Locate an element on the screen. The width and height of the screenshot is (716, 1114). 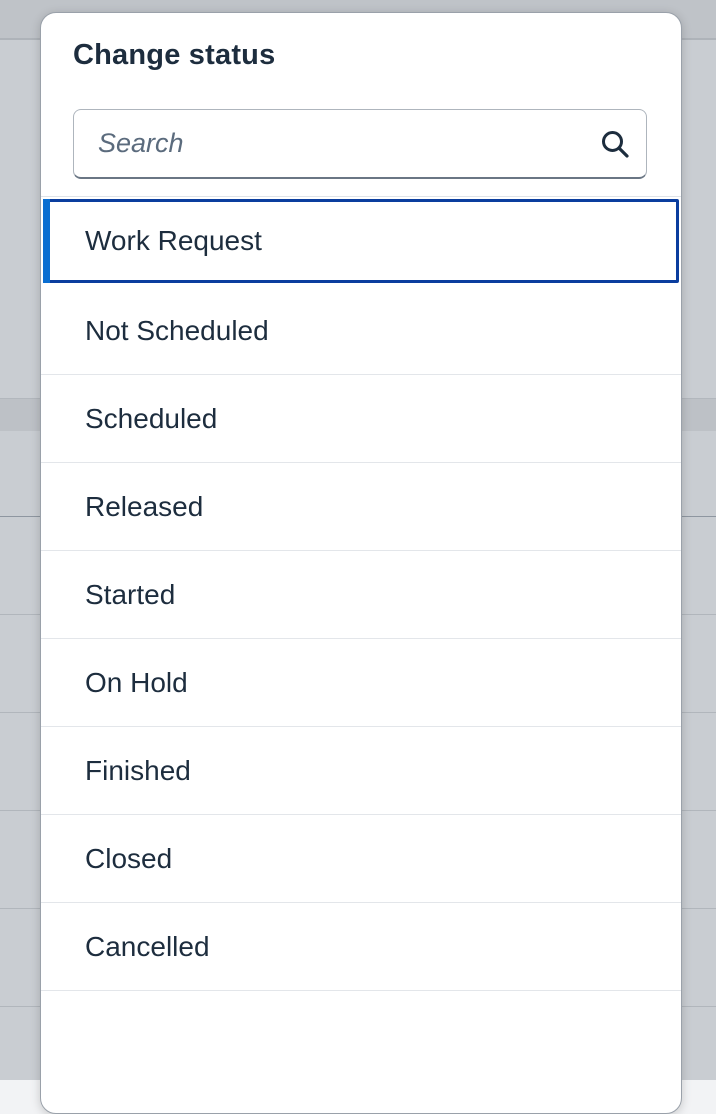
header-divider is located at coordinates (361, 196).